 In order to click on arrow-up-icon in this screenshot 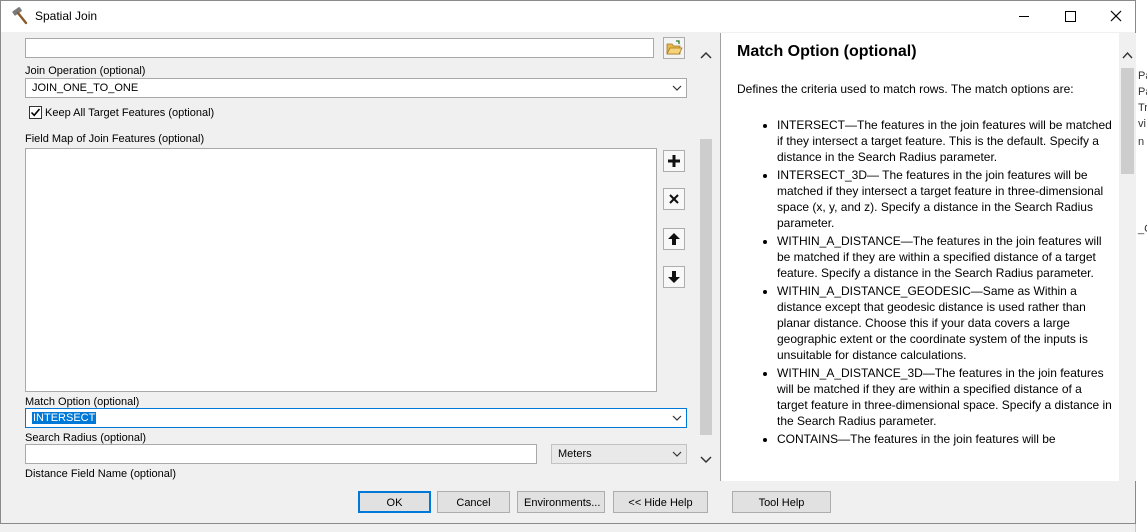, I will do `click(674, 239)`.